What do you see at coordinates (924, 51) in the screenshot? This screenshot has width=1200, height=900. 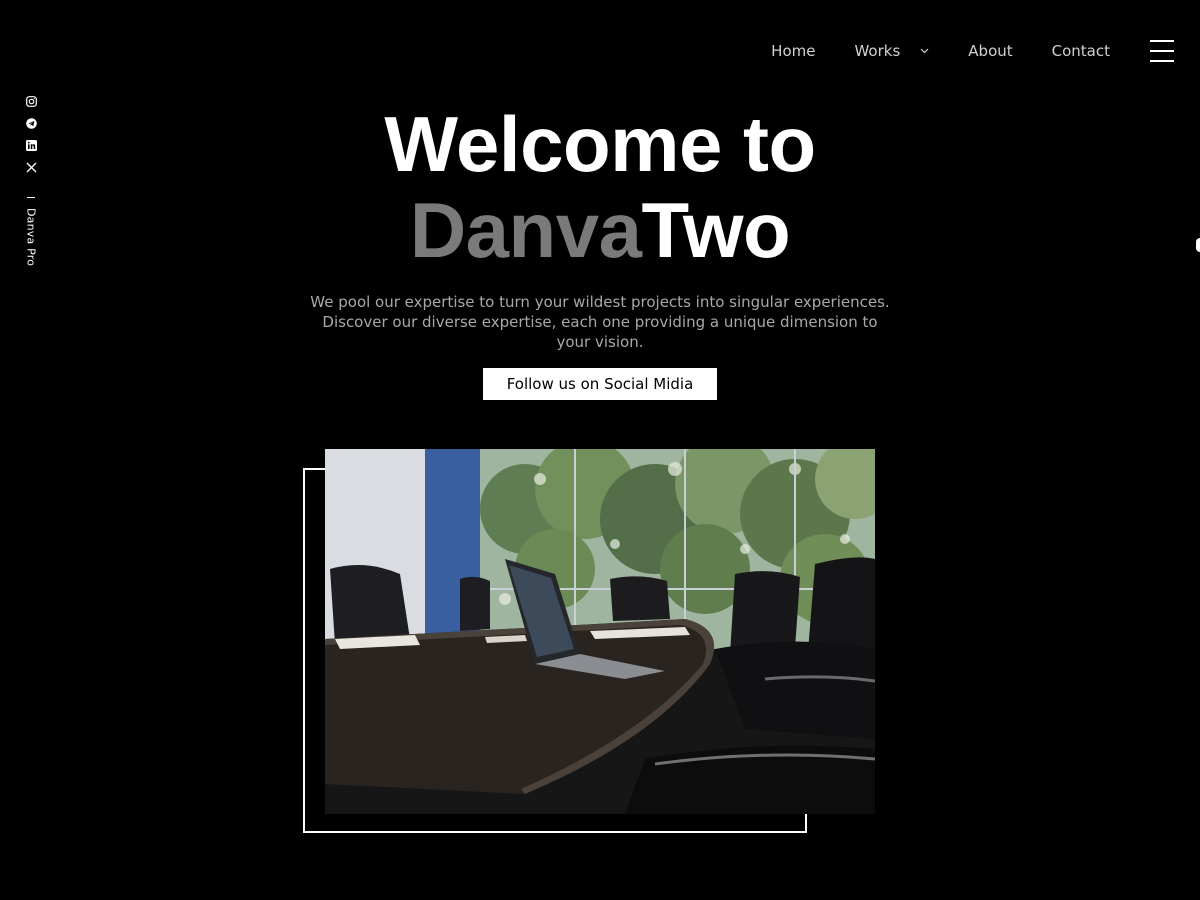 I see `chevron-down-icon` at bounding box center [924, 51].